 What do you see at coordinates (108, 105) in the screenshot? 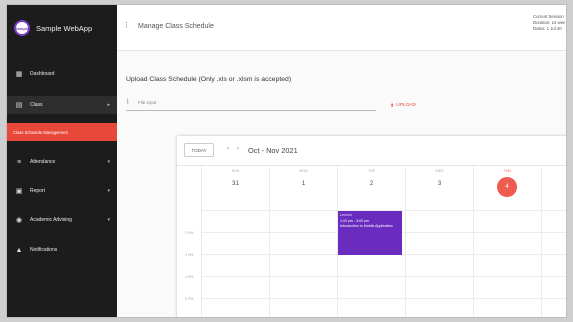
I see `chevron-right-icon: ▸` at bounding box center [108, 105].